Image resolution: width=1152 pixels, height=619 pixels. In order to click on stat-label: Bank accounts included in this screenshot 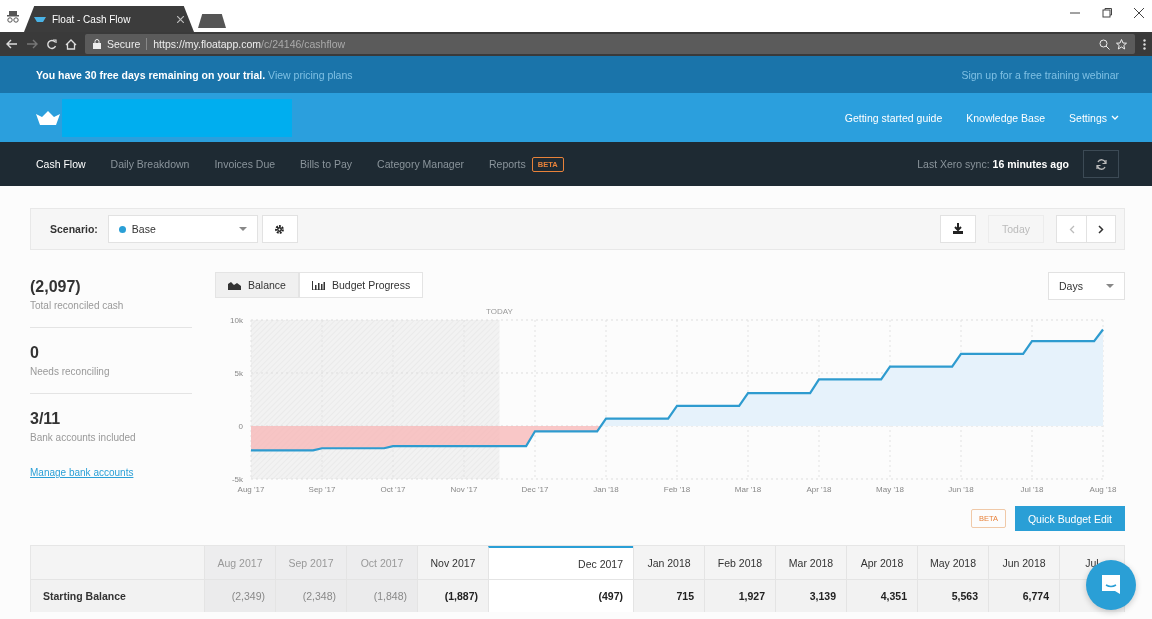, I will do `click(83, 437)`.